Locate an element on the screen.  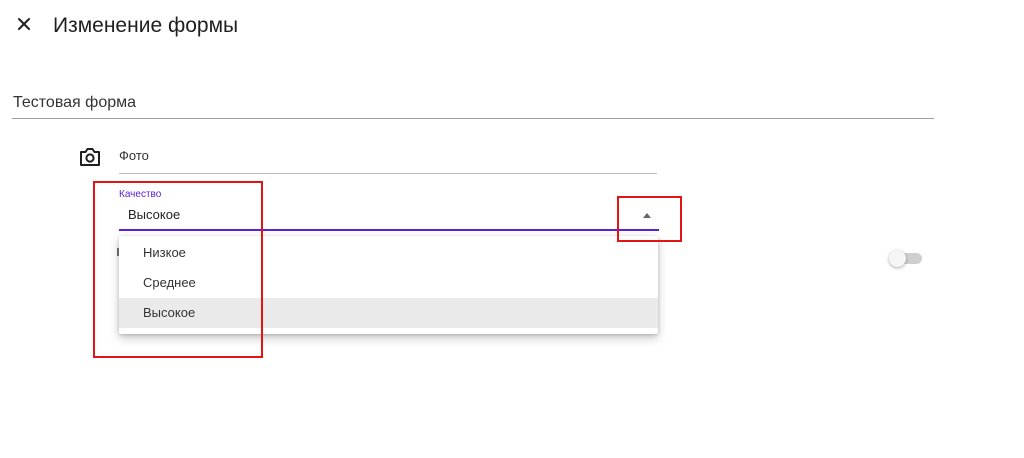
camera-icon is located at coordinates (90, 157).